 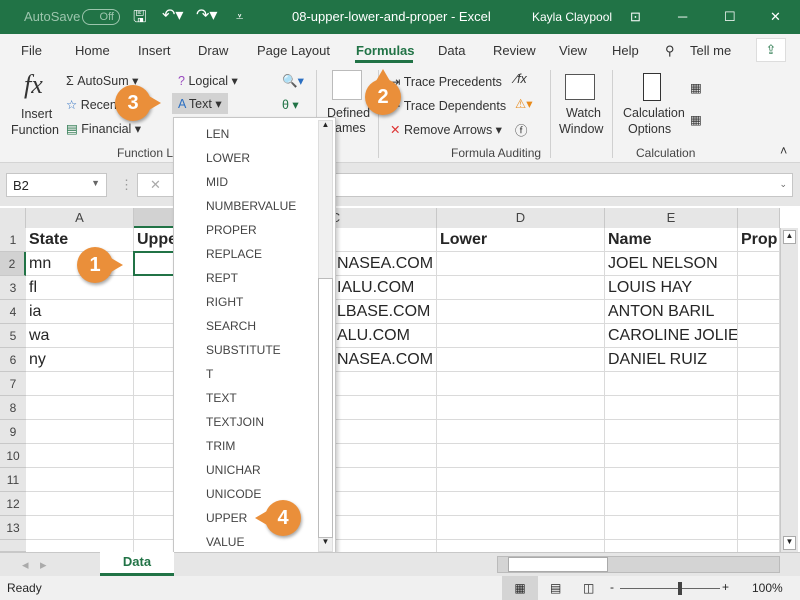 I want to click on row-header-12: 12, so click(x=13, y=504).